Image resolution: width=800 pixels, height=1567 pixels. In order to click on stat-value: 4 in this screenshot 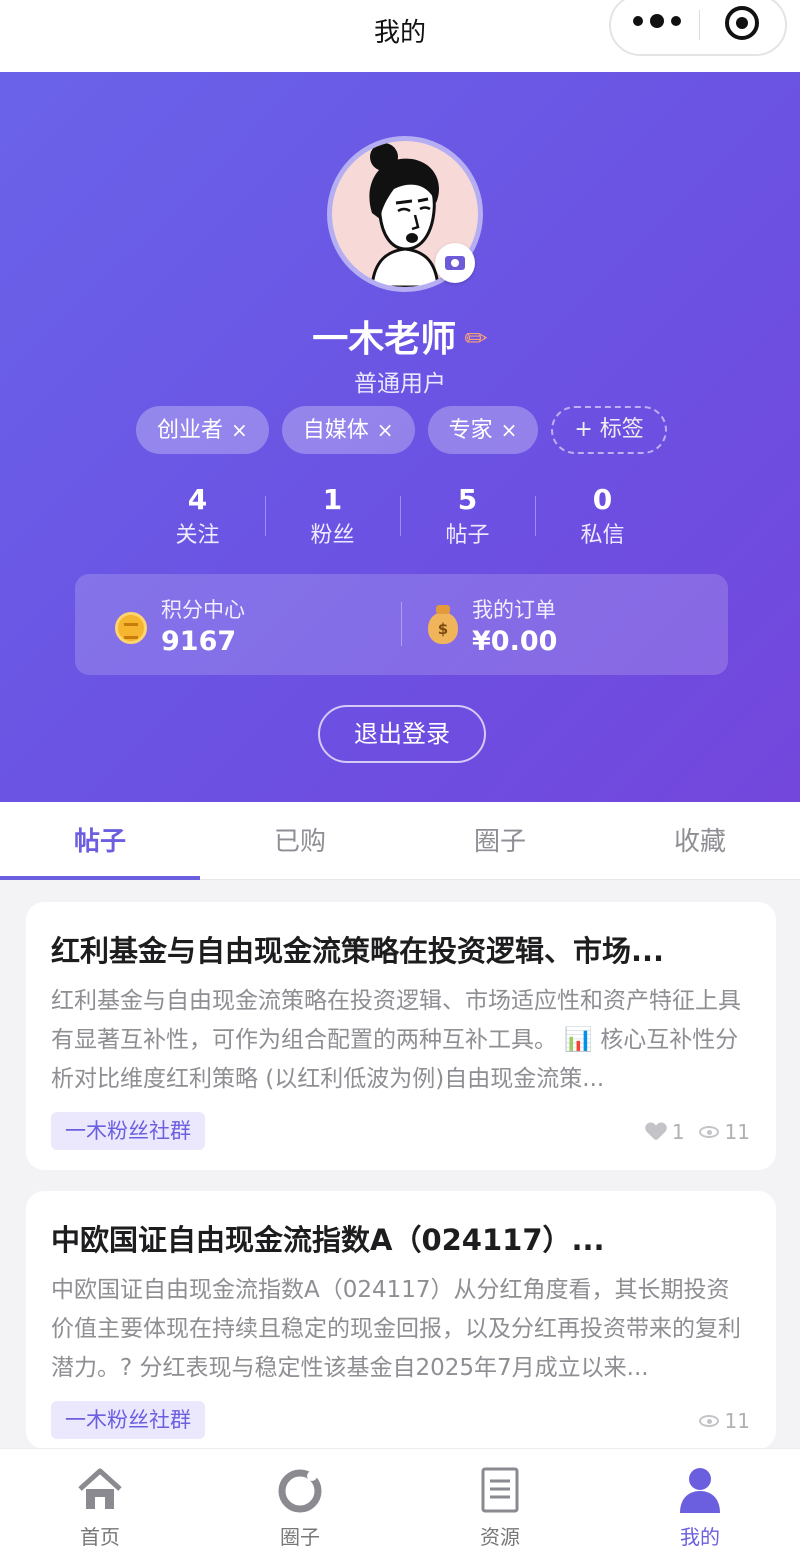, I will do `click(197, 499)`.